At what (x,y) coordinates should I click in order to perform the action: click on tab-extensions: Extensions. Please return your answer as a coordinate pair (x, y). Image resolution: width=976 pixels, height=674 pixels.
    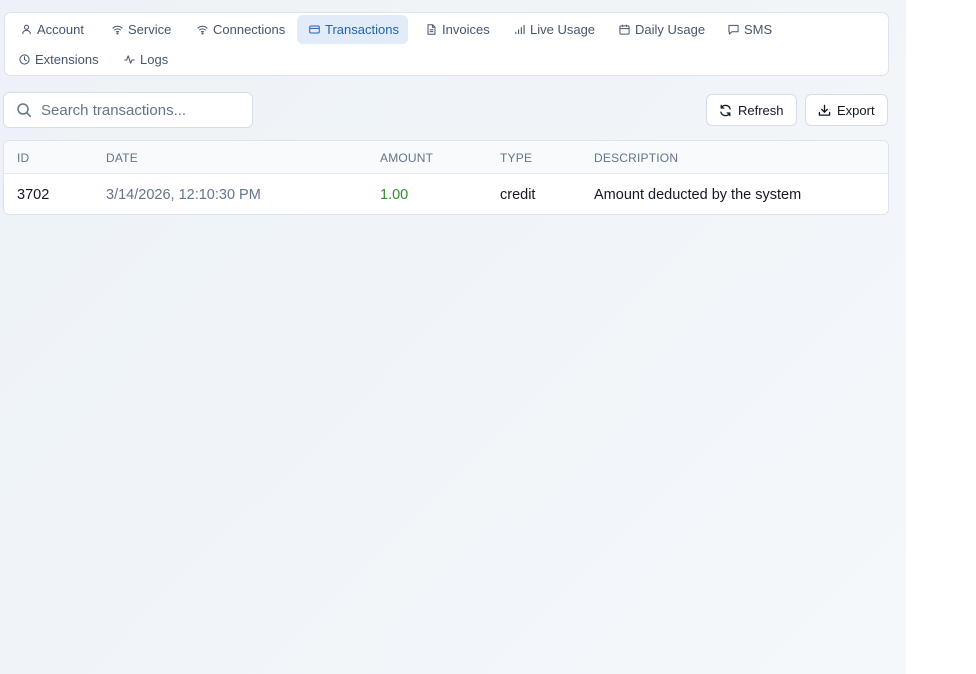
    Looking at the image, I should click on (57, 59).